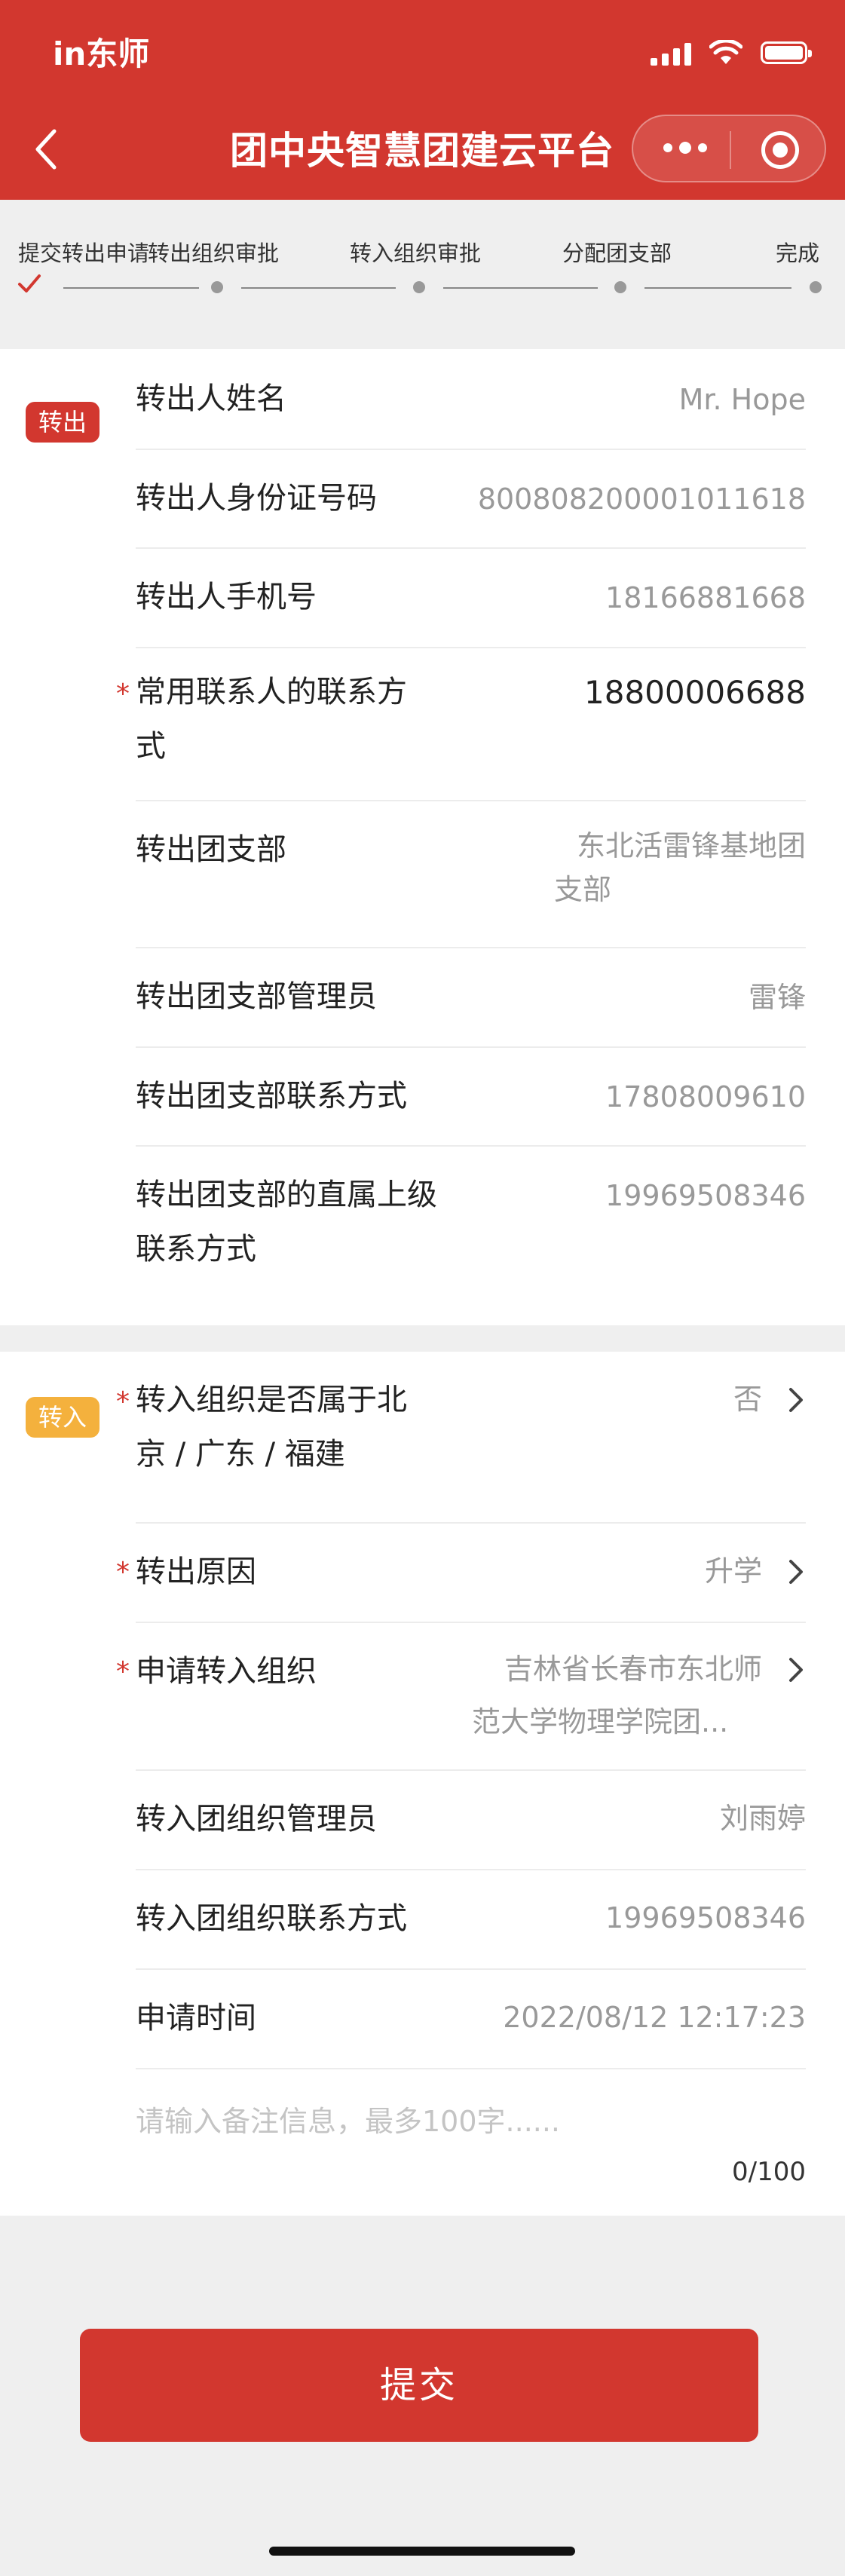  I want to click on info-row: 转出团支部 东北活雷锋基地团 支部, so click(471, 874).